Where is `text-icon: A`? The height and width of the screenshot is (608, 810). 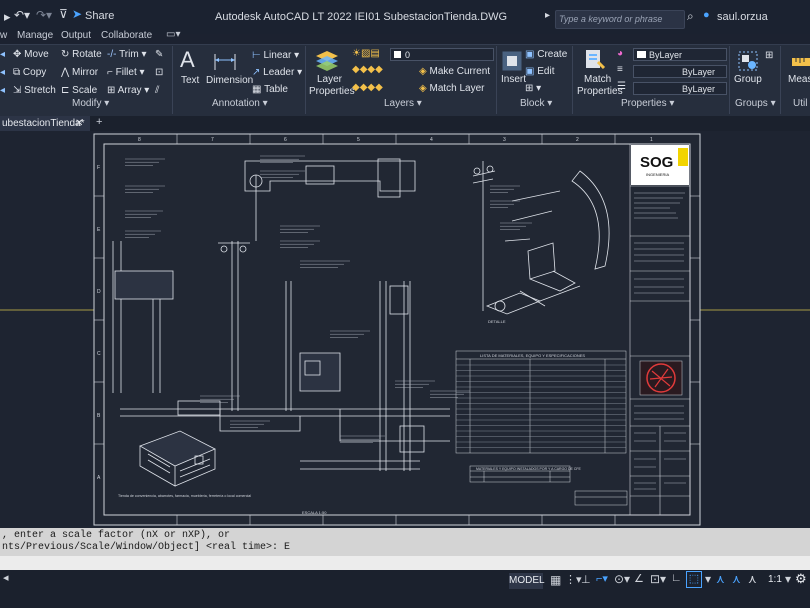
text-icon: A is located at coordinates (187, 60).